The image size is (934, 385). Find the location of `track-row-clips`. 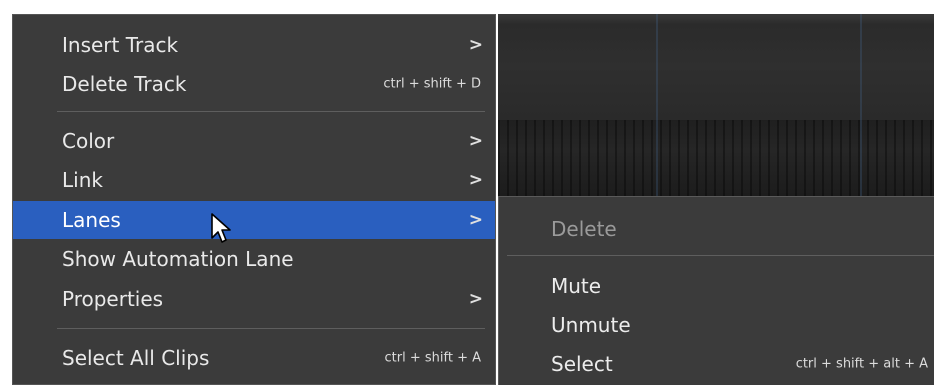

track-row-clips is located at coordinates (716, 158).